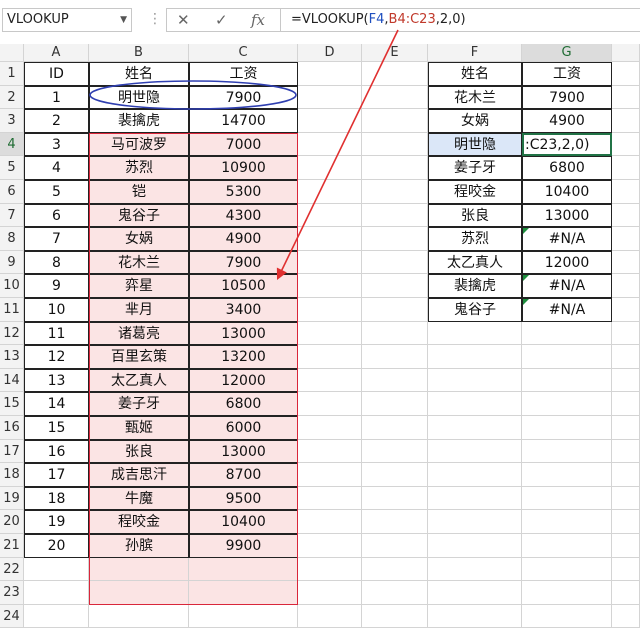 The height and width of the screenshot is (628, 640). I want to click on cell-e9, so click(395, 262).